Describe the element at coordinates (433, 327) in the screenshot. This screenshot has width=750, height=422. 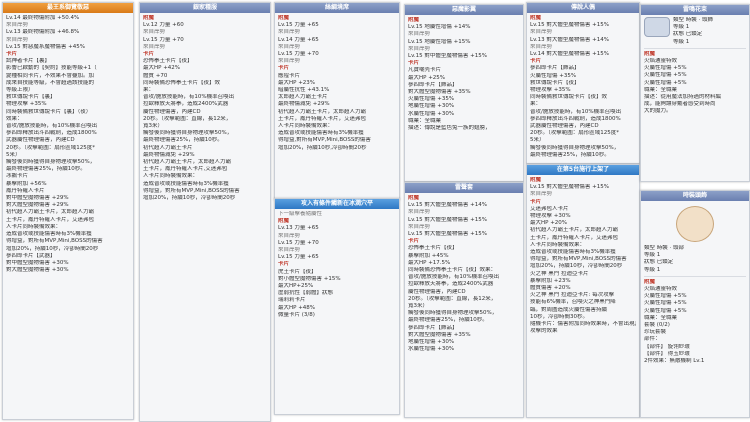
I see `tooltip-line: 參四郎卡片【飾品】` at that location.